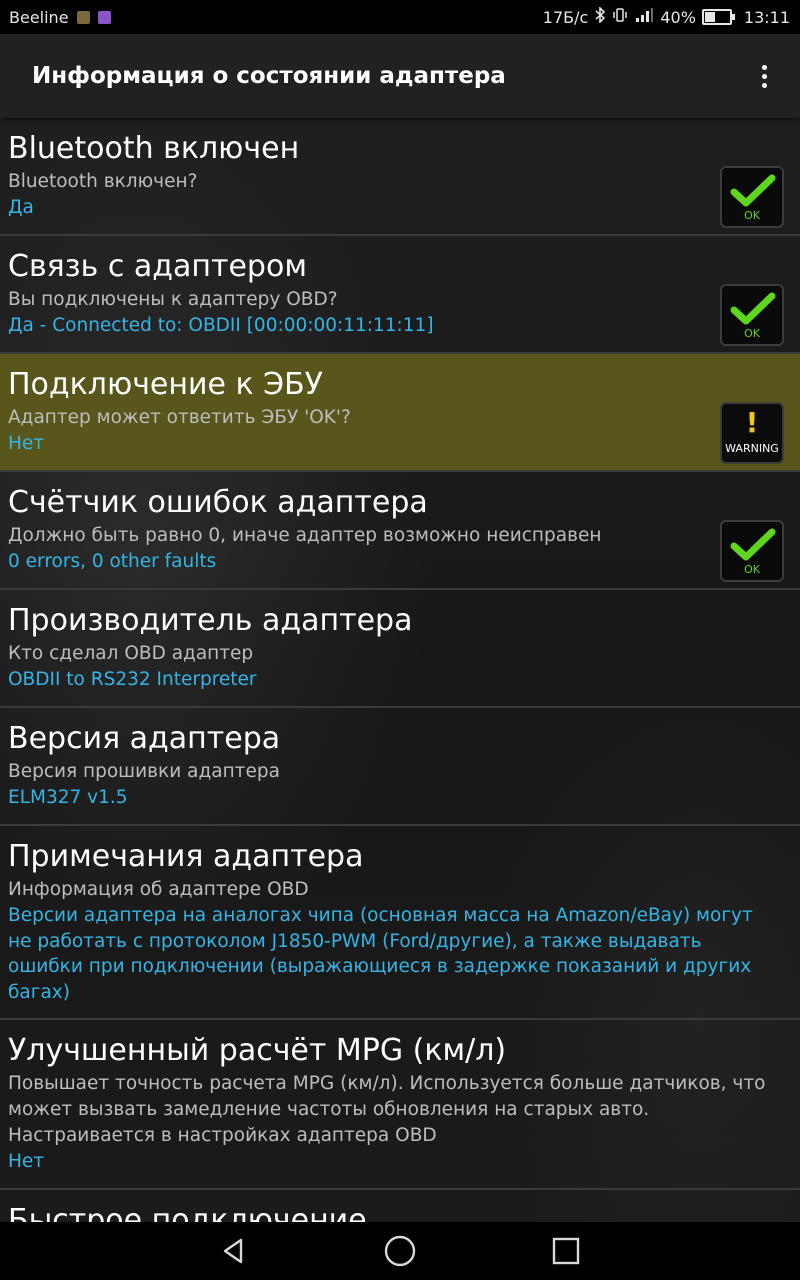 The height and width of the screenshot is (1280, 800). Describe the element at coordinates (131, 653) in the screenshot. I see `item-subtitle: Кто сделал OBD адаптер` at that location.